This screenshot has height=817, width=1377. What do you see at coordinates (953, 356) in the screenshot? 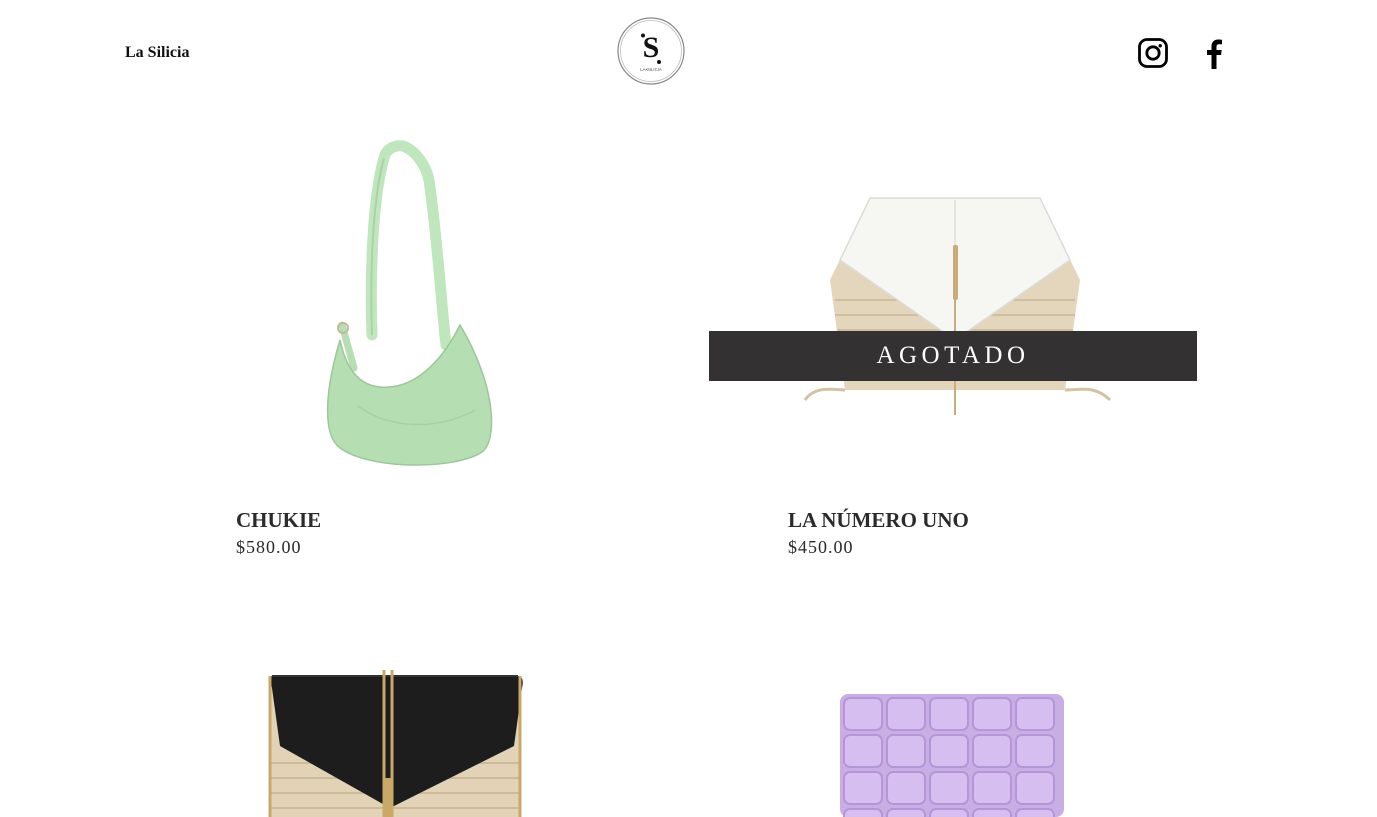
I see `sold-out-badge: AGOTADO` at bounding box center [953, 356].